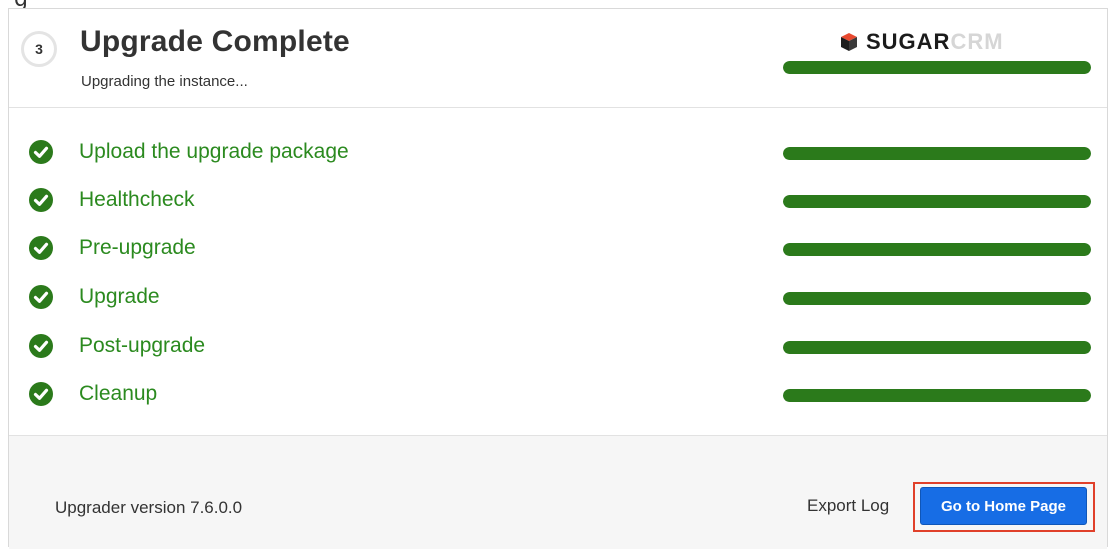 The image size is (1112, 549). What do you see at coordinates (558, 200) in the screenshot?
I see `upgrade-step-row: Healthcheck` at bounding box center [558, 200].